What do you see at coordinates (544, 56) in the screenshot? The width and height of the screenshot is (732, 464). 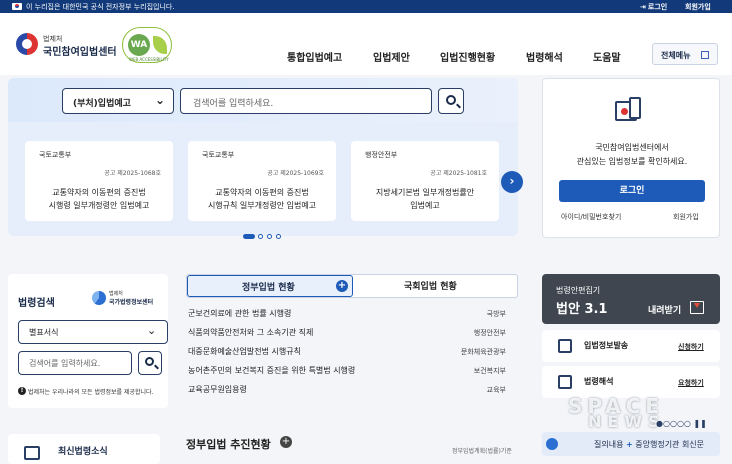 I see `nav-item-interpretation: 법령해석` at bounding box center [544, 56].